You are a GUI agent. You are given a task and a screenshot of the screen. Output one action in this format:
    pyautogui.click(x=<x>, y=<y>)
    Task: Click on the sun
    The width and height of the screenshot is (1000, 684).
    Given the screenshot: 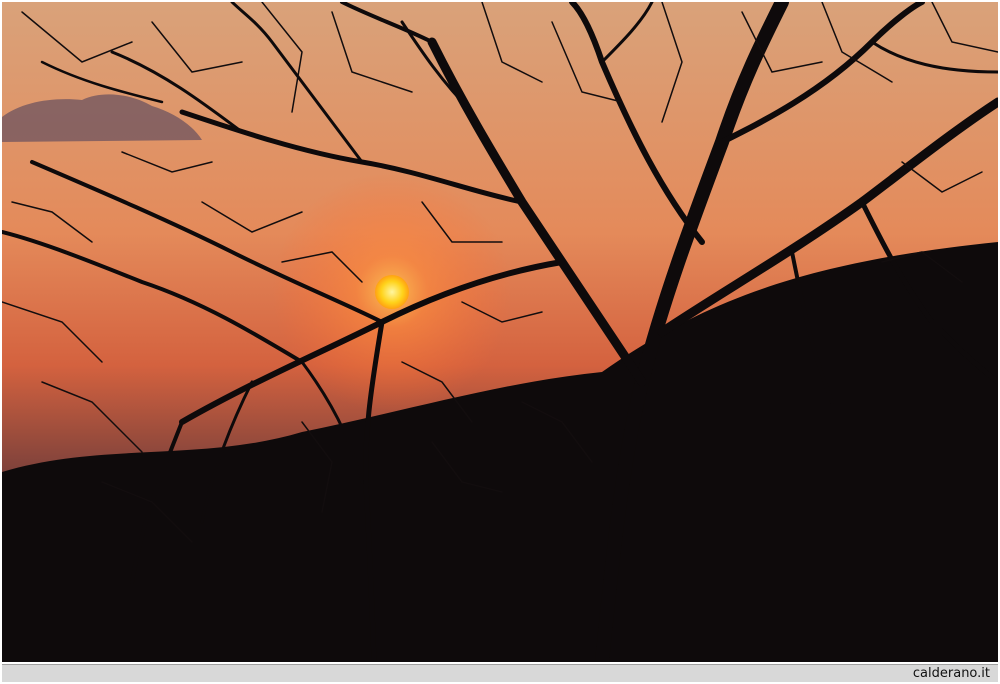 What is the action you would take?
    pyautogui.click(x=392, y=292)
    